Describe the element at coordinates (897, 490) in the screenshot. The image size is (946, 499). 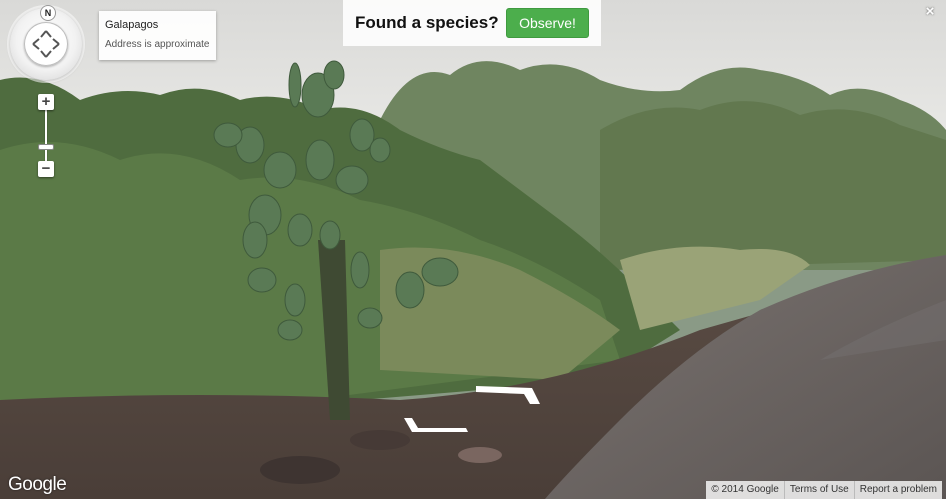
I see `report-problem-link: Report a problem` at that location.